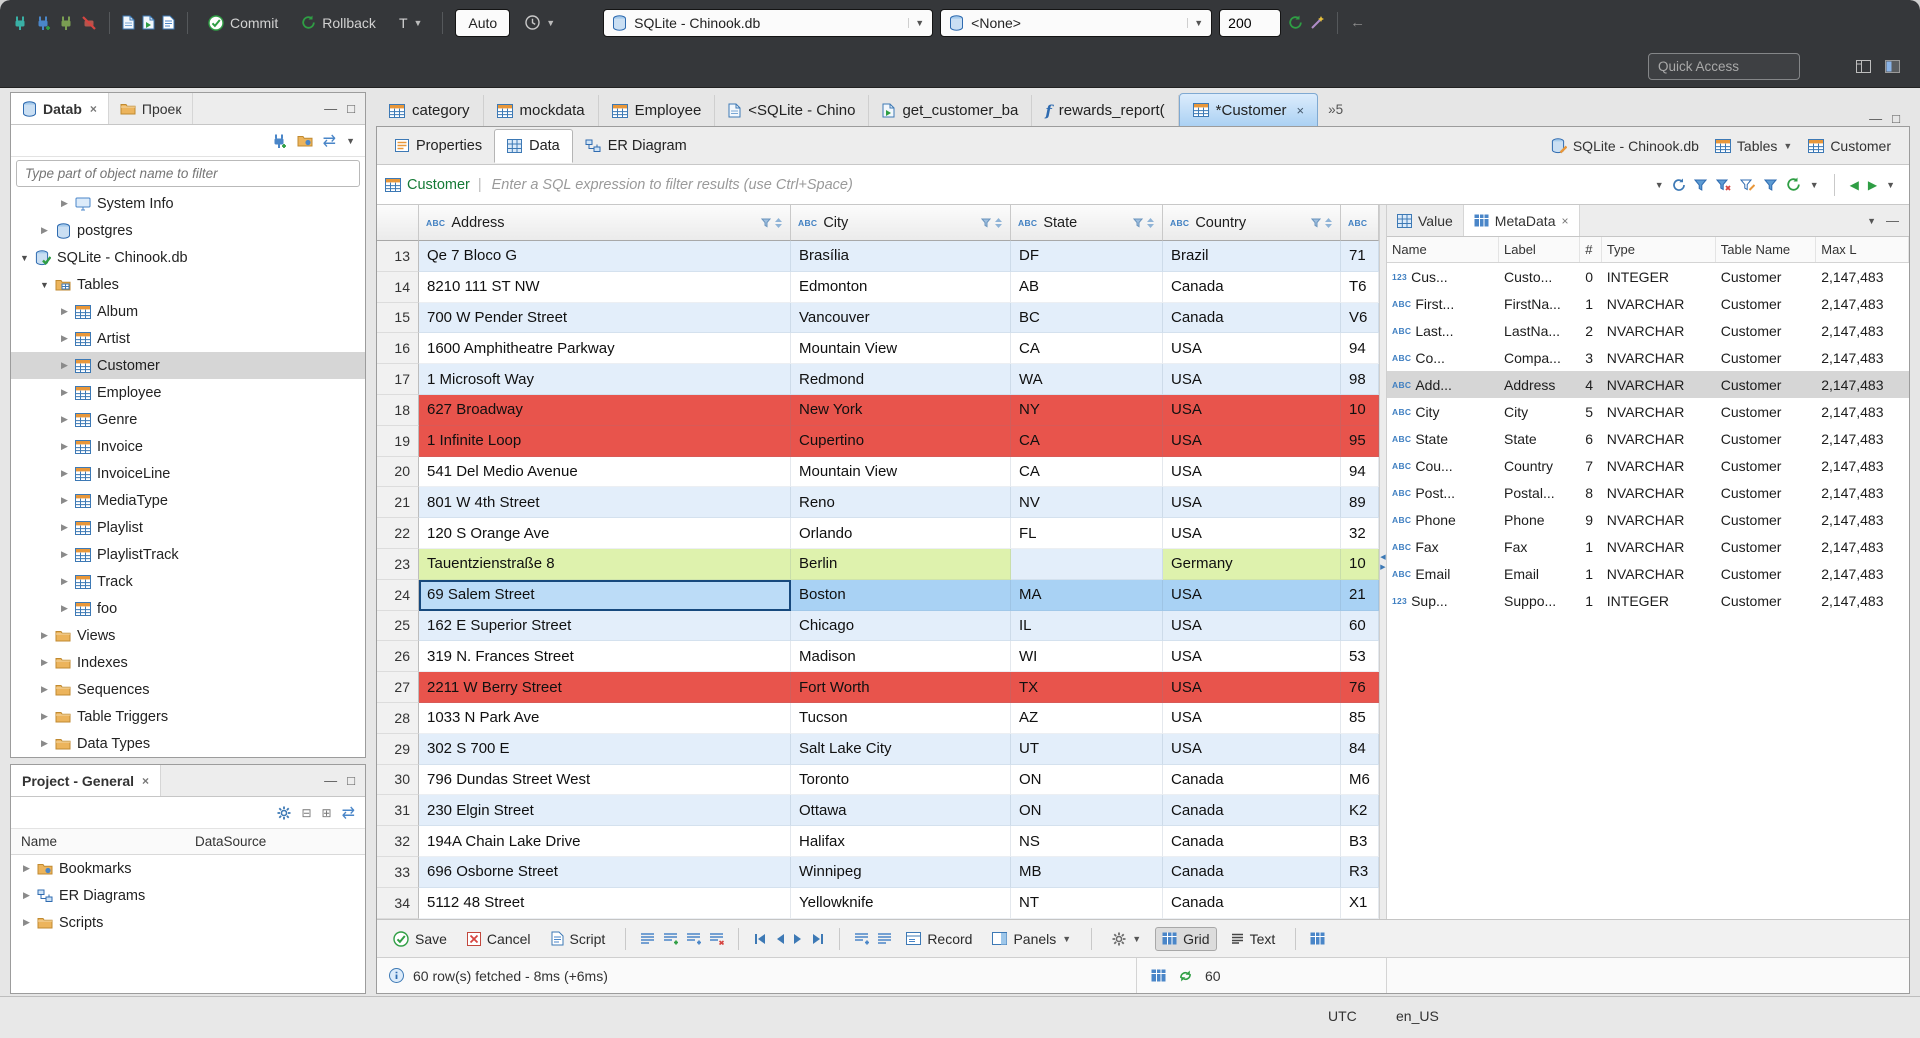 The width and height of the screenshot is (1920, 1038). Describe the element at coordinates (694, 938) in the screenshot. I see `duplicate-row-icon` at that location.